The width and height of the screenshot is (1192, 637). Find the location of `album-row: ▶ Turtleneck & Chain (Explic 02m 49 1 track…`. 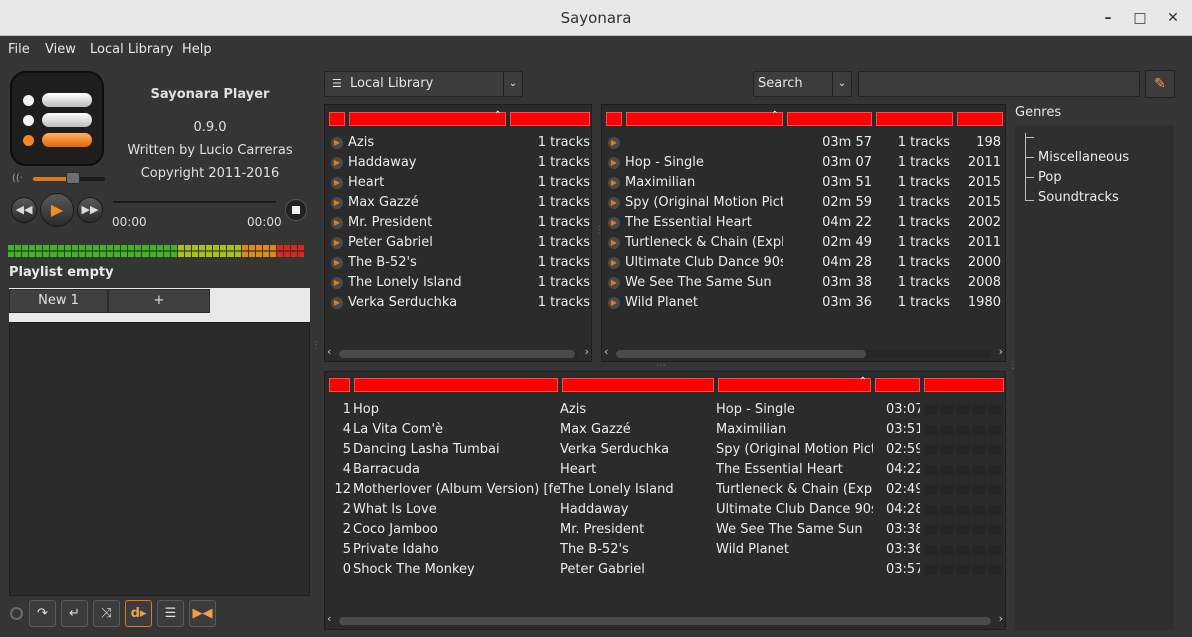

album-row: ▶ Turtleneck & Chain (Explic 02m 49 1 track… is located at coordinates (803, 243).